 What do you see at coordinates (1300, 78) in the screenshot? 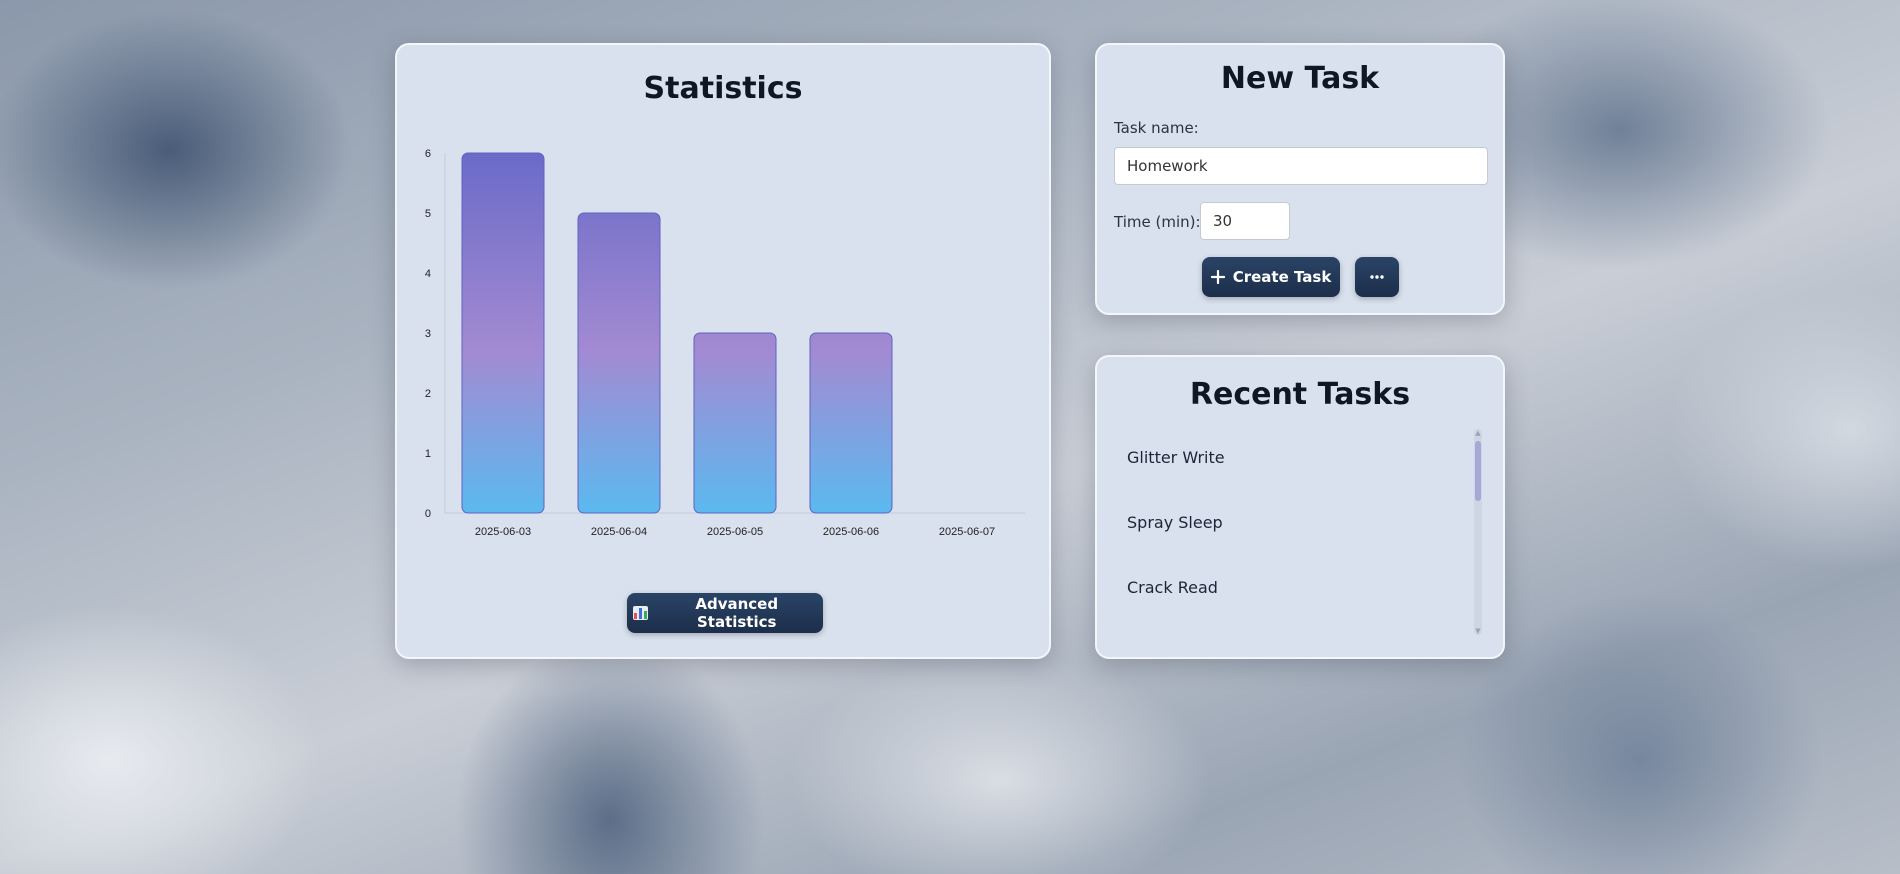
I see `new-task-title: New Task` at bounding box center [1300, 78].